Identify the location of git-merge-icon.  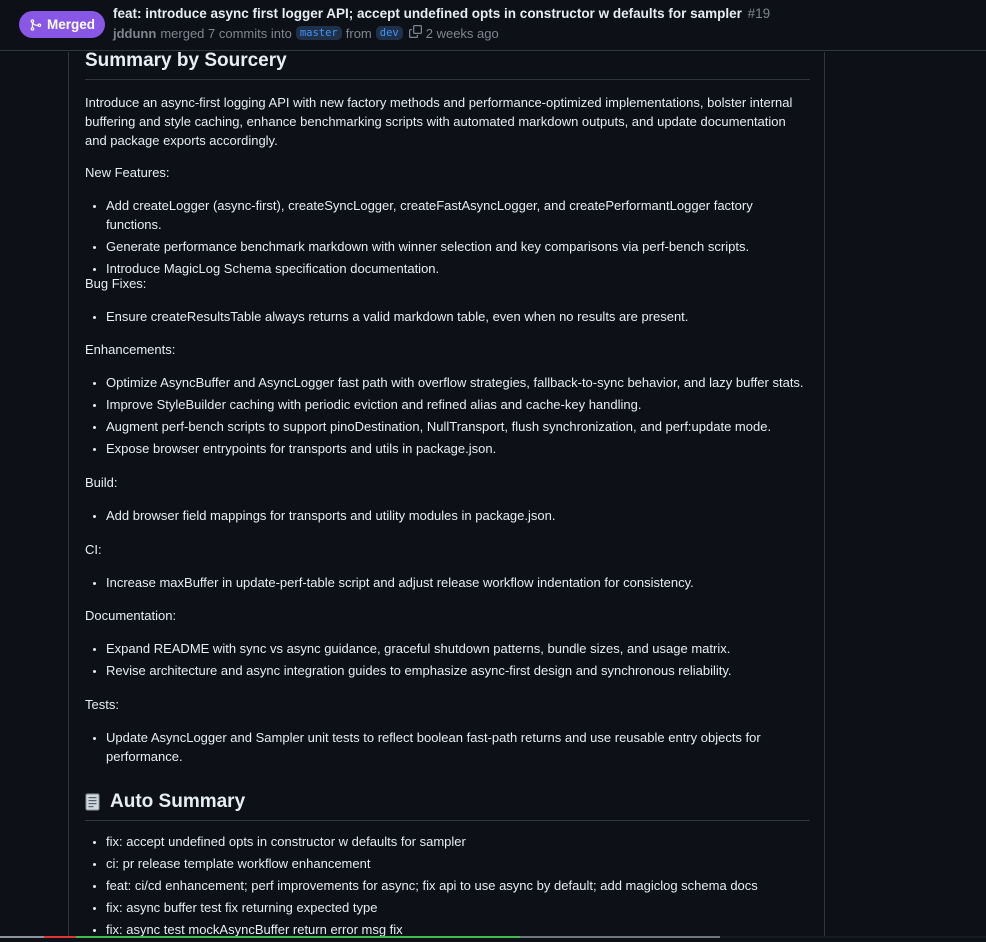
(35, 25).